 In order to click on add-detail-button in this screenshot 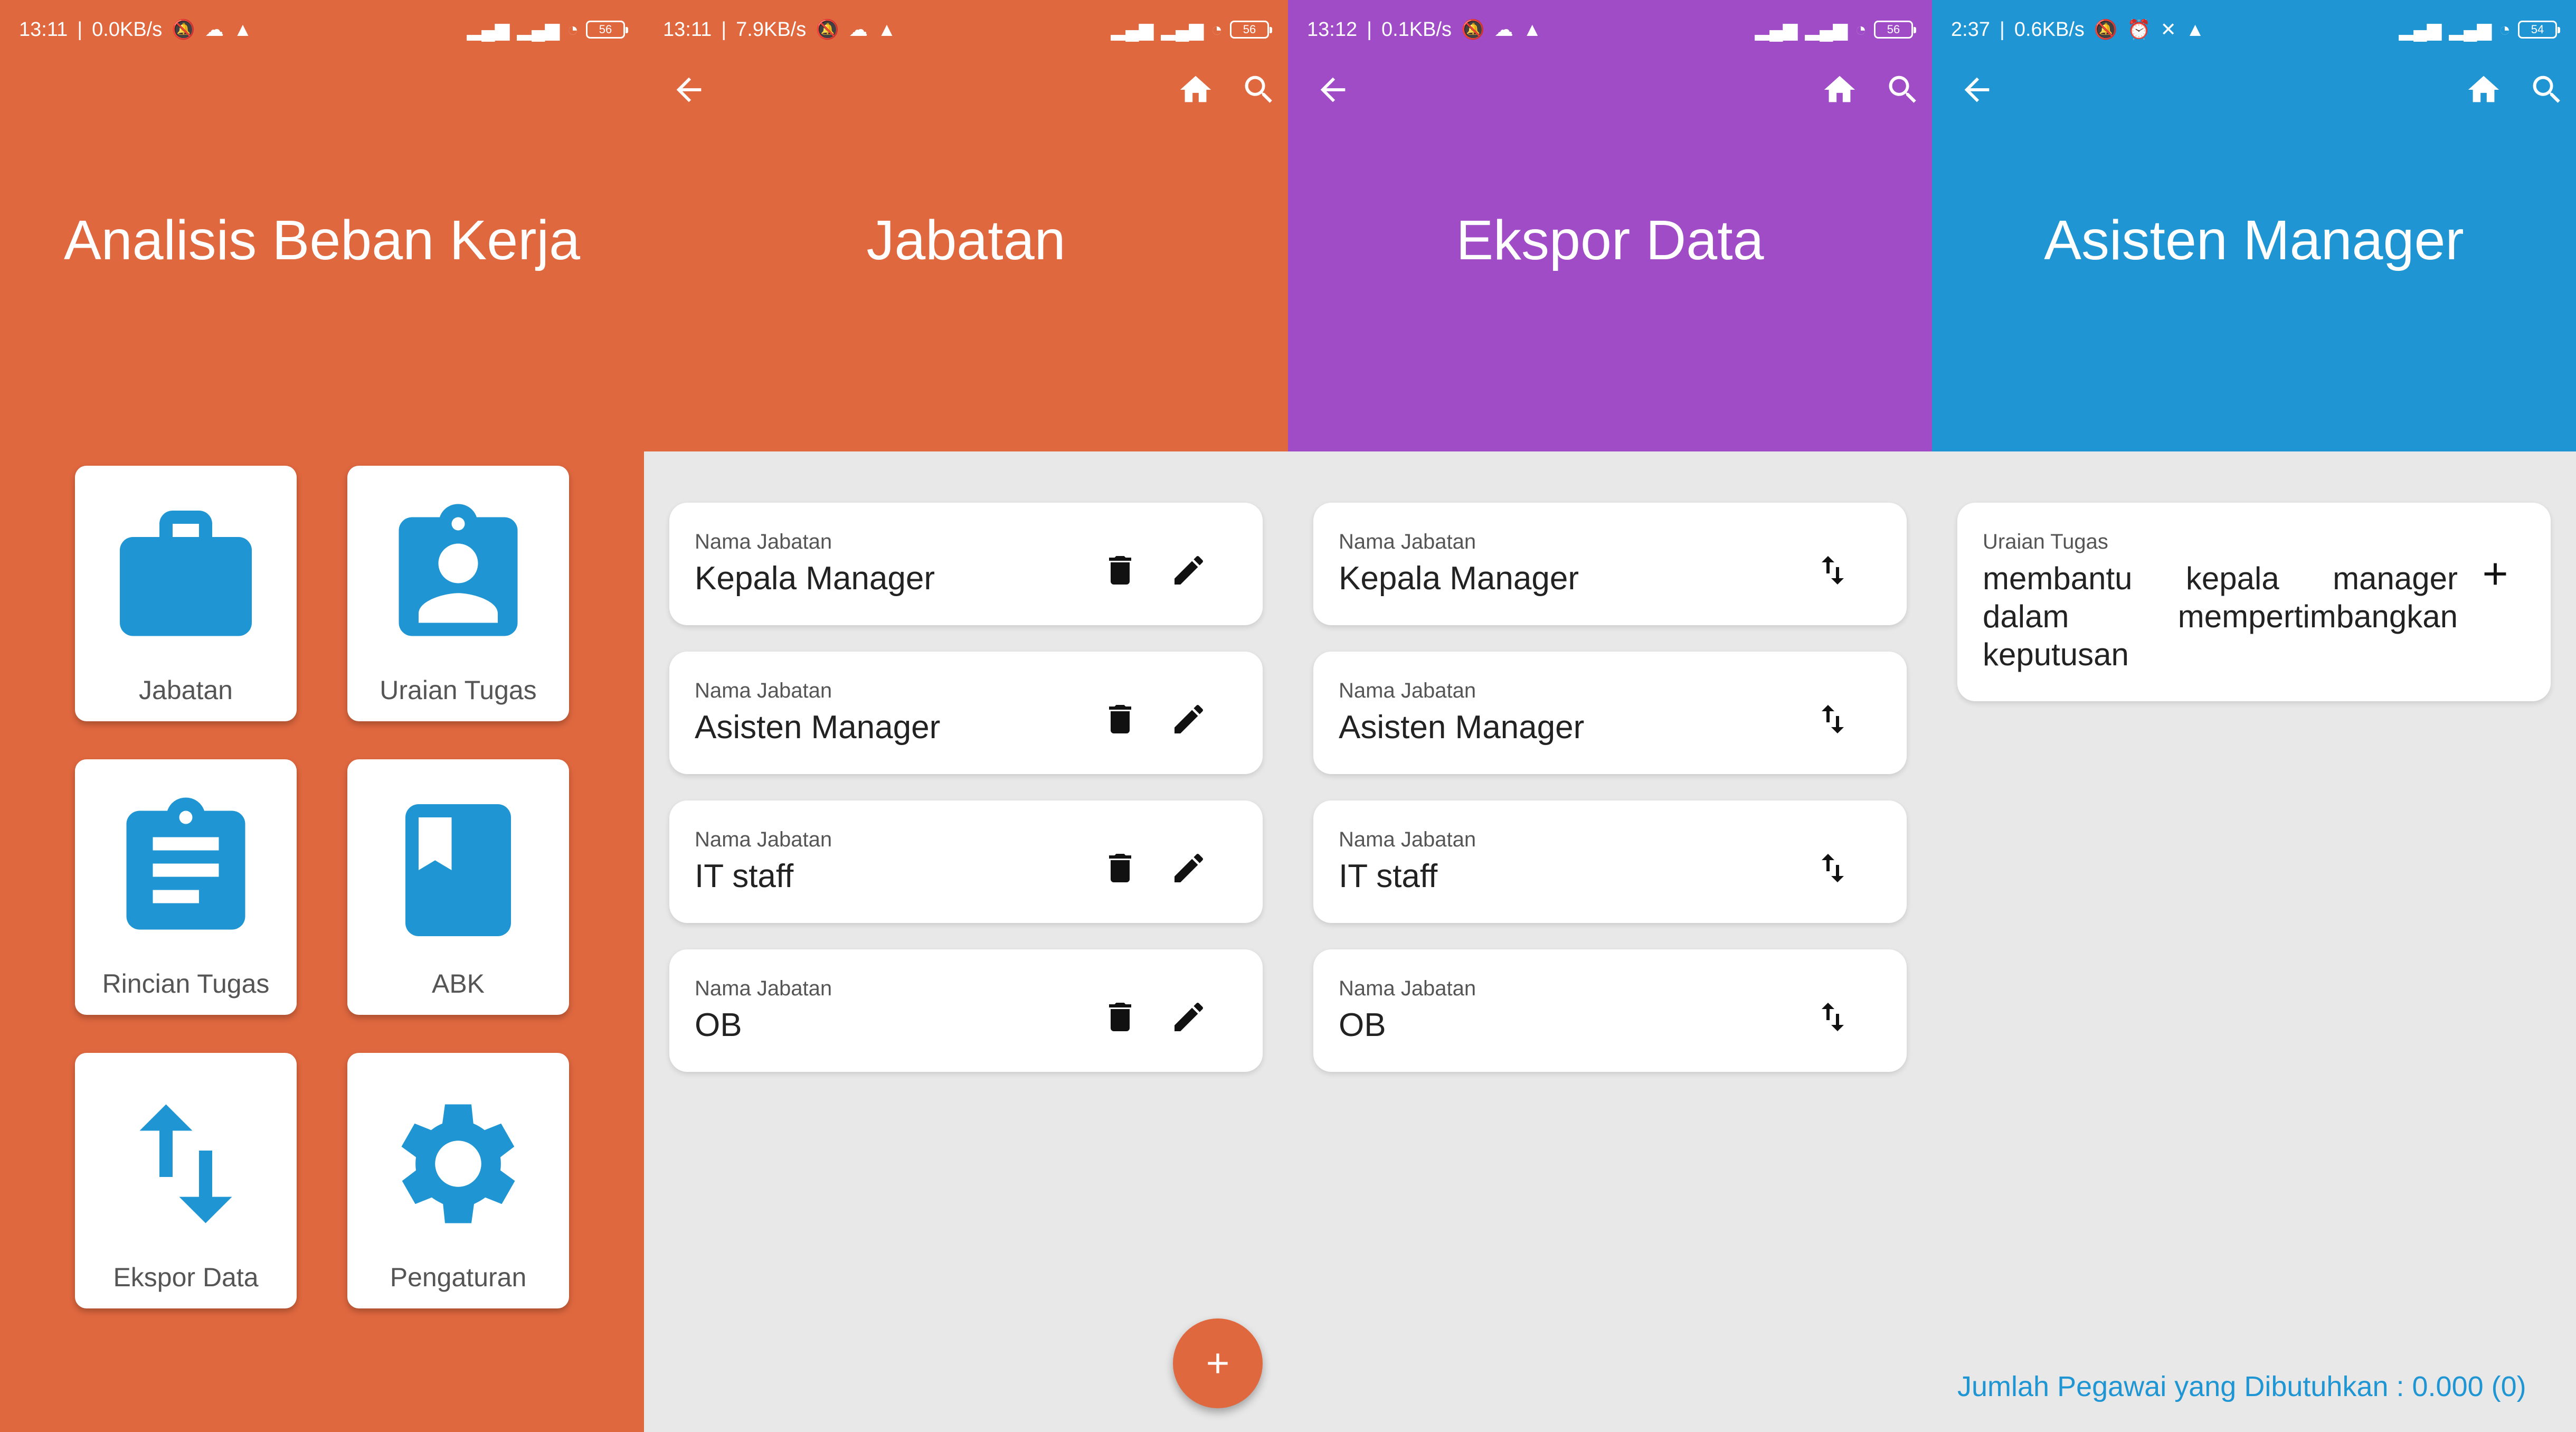, I will do `click(2495, 573)`.